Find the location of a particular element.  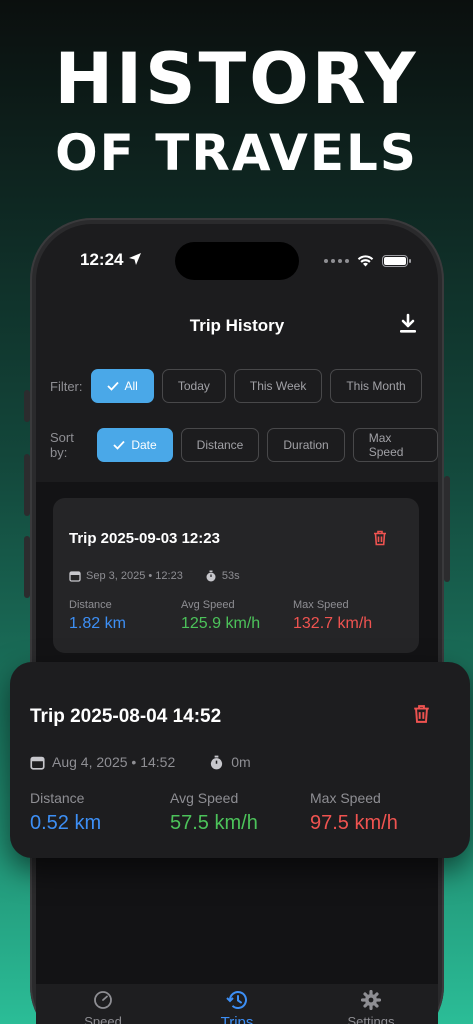

filter-chip-all: All is located at coordinates (122, 386).